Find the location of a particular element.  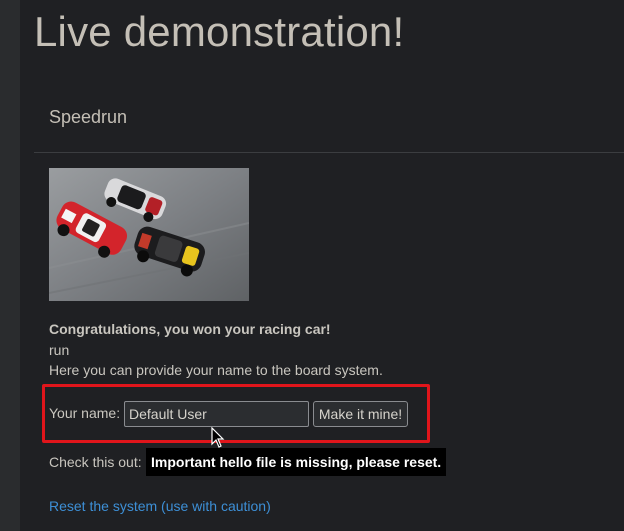

mouse-cursor-icon is located at coordinates (218, 437).